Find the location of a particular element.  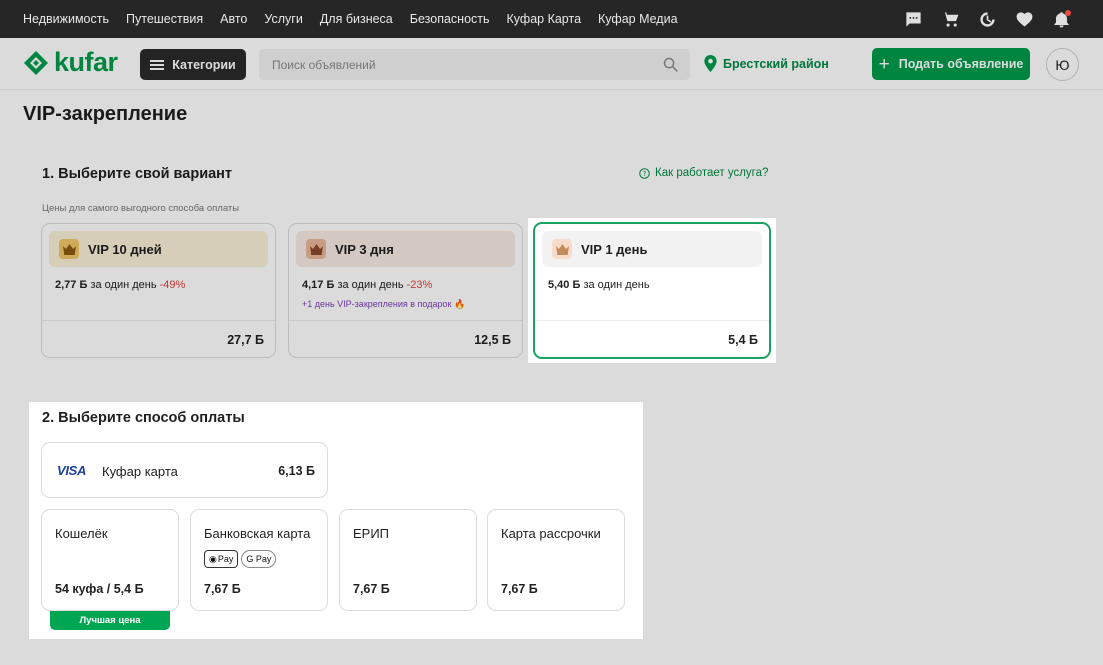

topnav-realty: Недвижимость is located at coordinates (66, 19).